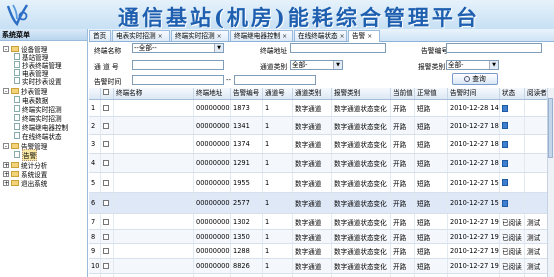 The width and height of the screenshot is (554, 277). What do you see at coordinates (100, 35) in the screenshot?
I see `tab-0: 首页` at bounding box center [100, 35].